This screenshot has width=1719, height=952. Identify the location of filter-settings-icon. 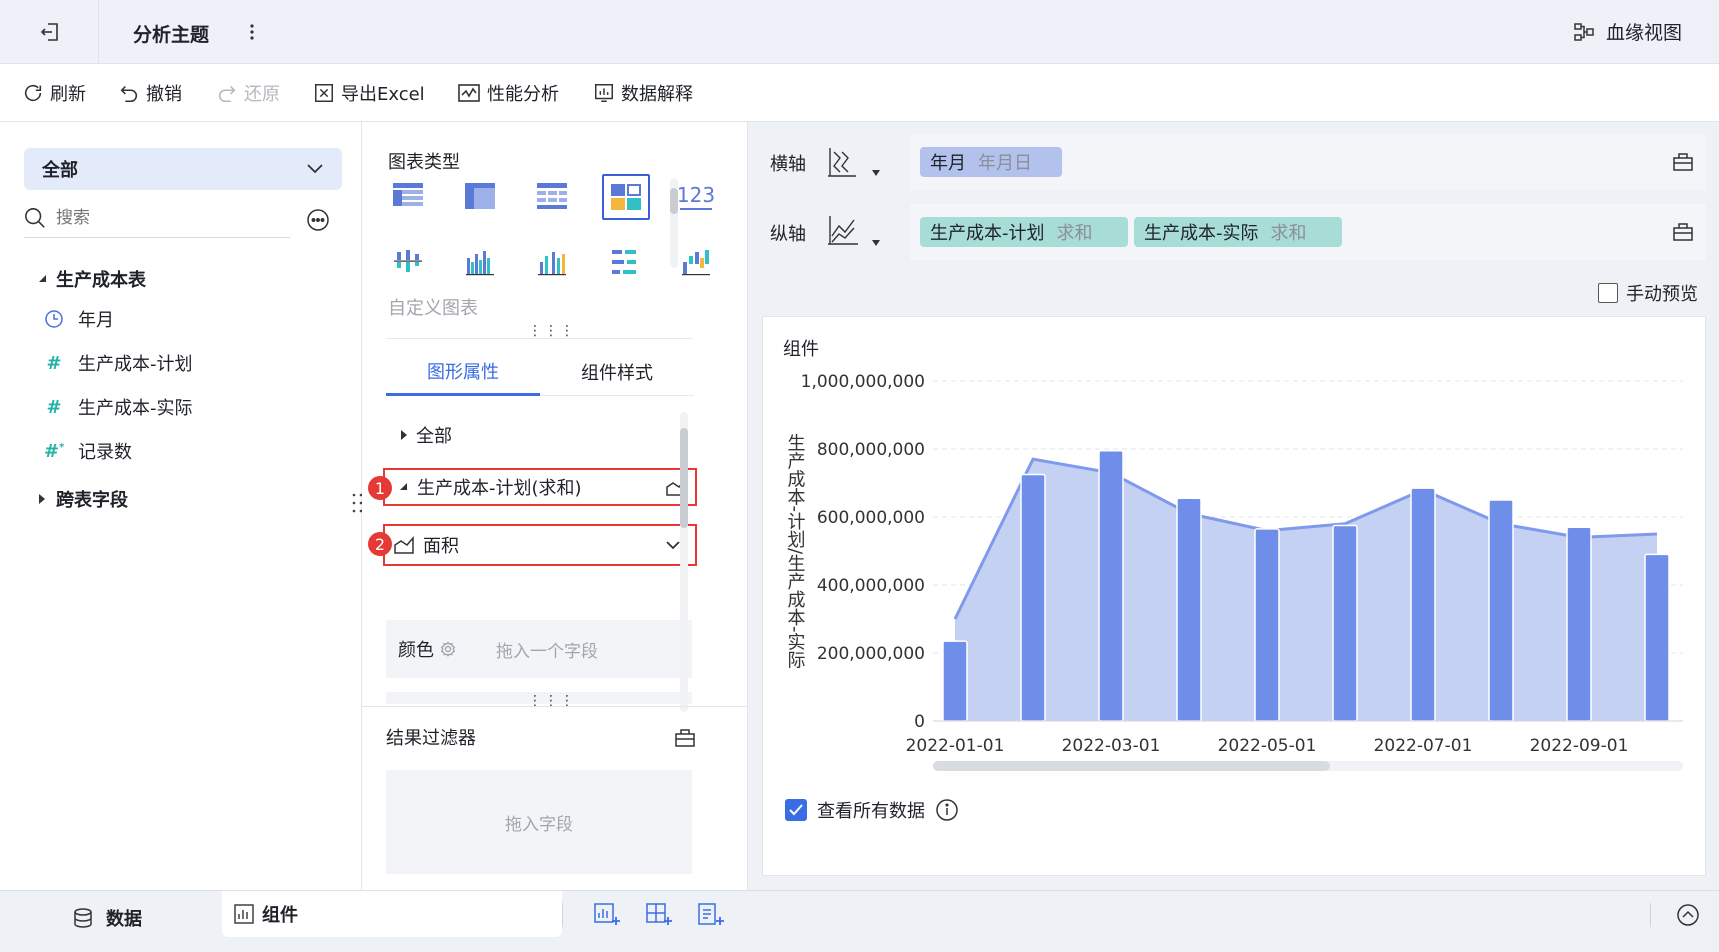
(685, 737).